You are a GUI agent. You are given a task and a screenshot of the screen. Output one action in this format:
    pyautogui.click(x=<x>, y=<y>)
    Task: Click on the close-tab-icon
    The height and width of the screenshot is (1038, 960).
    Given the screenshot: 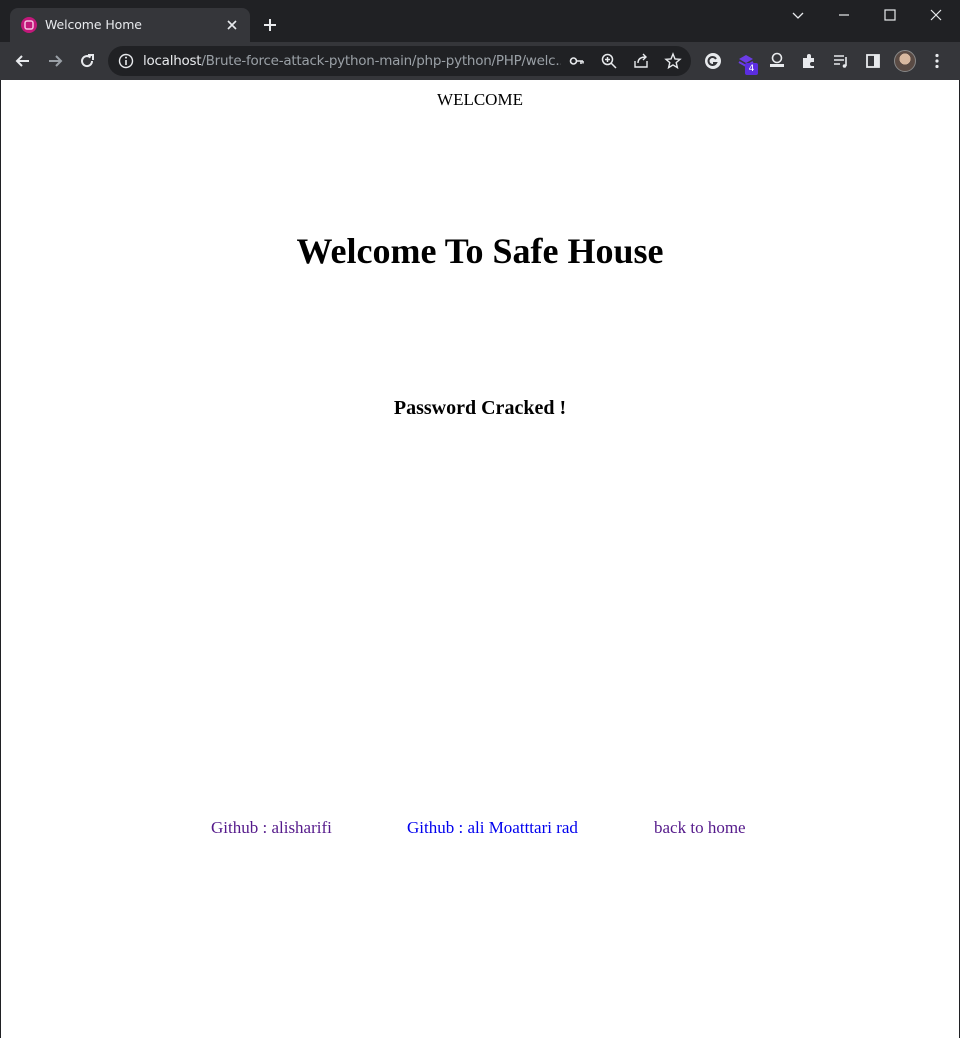 What is the action you would take?
    pyautogui.click(x=232, y=25)
    